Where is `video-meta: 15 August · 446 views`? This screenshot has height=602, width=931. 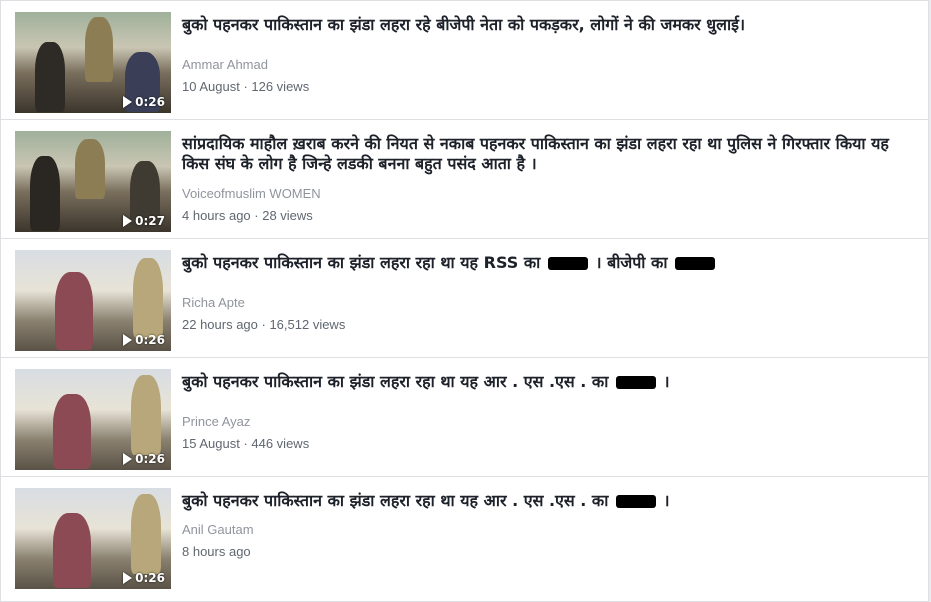
video-meta: 15 August · 446 views is located at coordinates (246, 443).